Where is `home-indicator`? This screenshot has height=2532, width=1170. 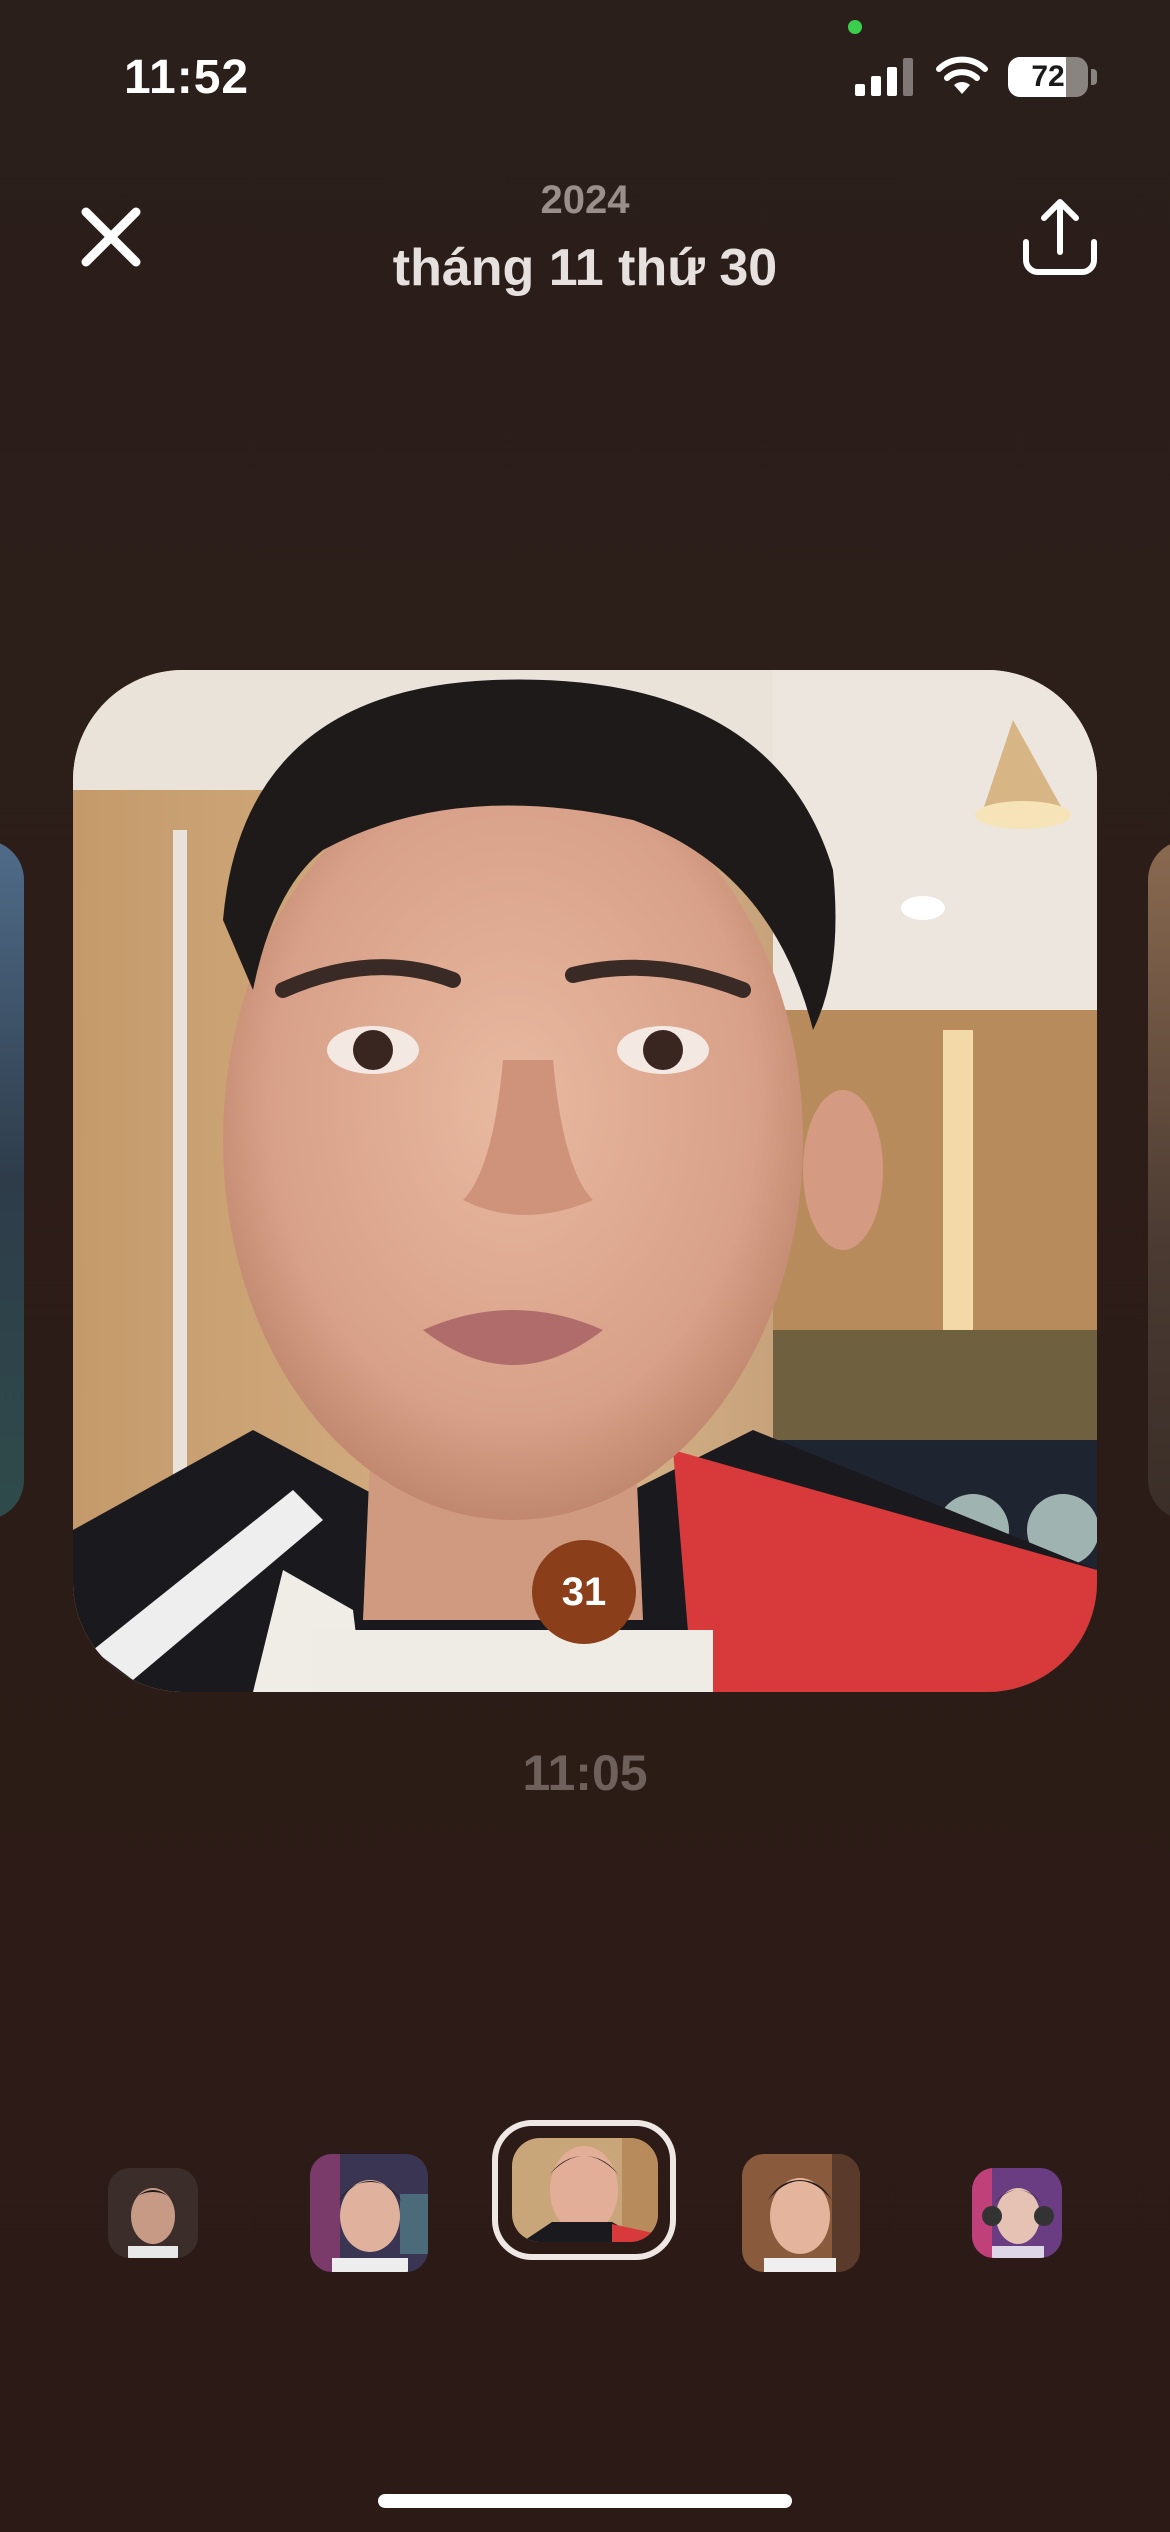 home-indicator is located at coordinates (585, 2501).